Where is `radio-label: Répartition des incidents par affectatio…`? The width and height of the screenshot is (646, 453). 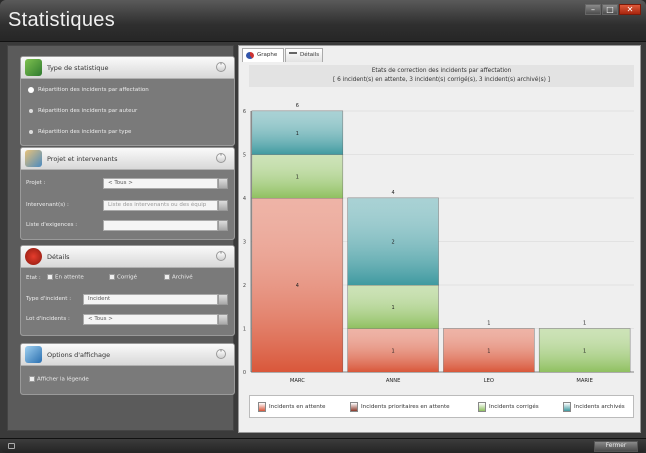 radio-label: Répartition des incidents par affectatio… is located at coordinates (93, 90).